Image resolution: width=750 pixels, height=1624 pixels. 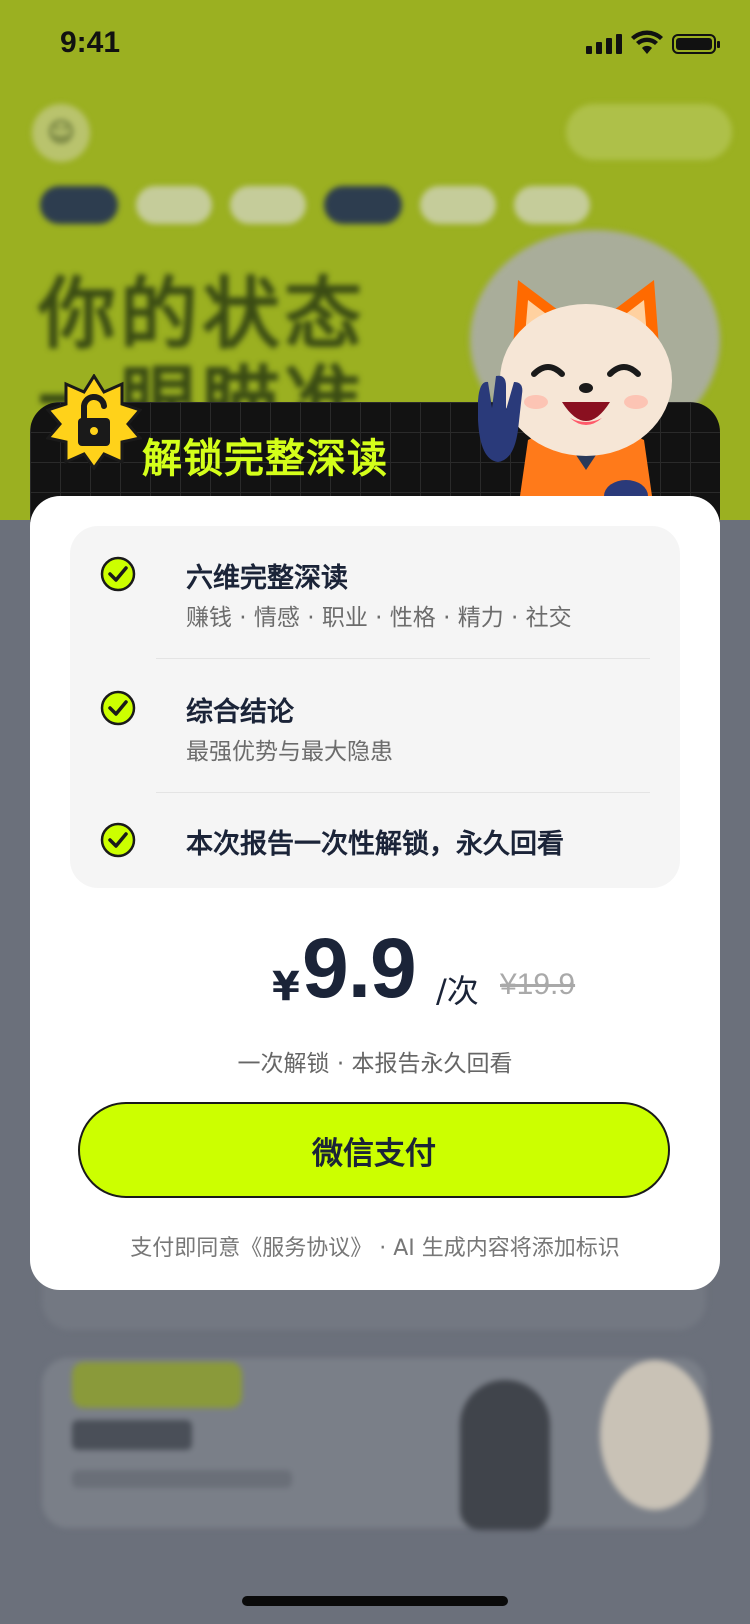 I want to click on price-note: 一次解锁 · 本报告永久回看, so click(x=375, y=1064).